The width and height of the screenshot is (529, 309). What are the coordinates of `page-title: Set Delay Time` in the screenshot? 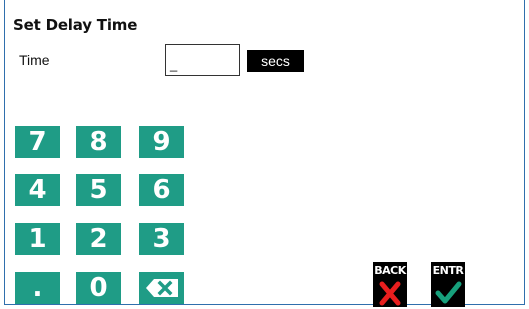 It's located at (75, 25).